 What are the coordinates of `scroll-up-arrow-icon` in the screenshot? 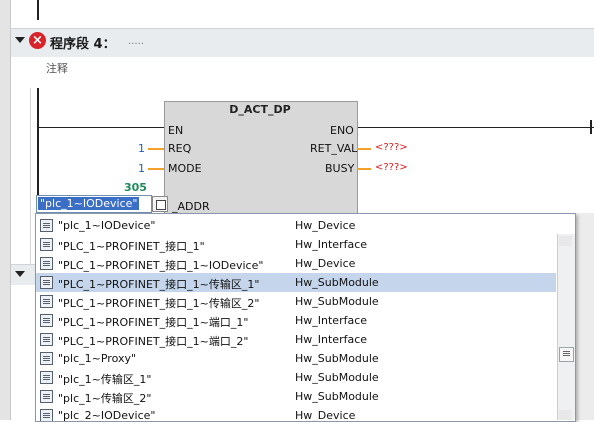 It's located at (565, 241).